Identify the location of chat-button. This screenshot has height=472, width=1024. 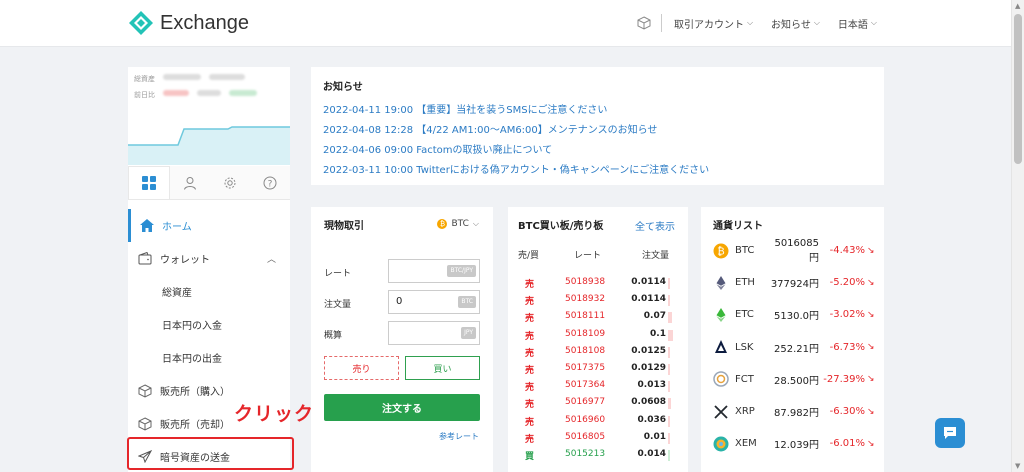
(950, 433).